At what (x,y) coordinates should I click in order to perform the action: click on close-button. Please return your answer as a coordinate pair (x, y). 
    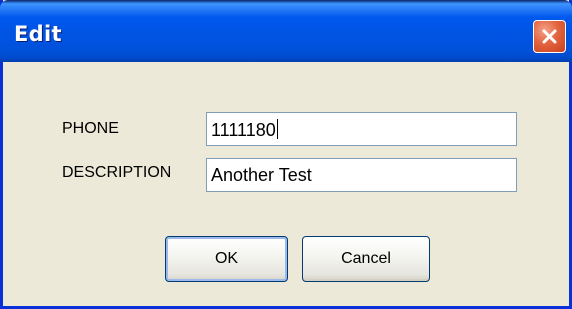
    Looking at the image, I should click on (549, 36).